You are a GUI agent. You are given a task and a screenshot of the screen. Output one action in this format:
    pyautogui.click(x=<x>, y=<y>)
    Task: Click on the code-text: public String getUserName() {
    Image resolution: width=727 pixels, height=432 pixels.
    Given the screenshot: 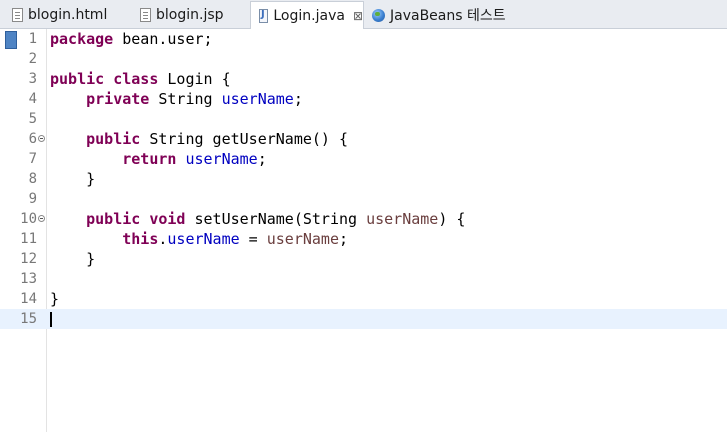 What is the action you would take?
    pyautogui.click(x=199, y=139)
    